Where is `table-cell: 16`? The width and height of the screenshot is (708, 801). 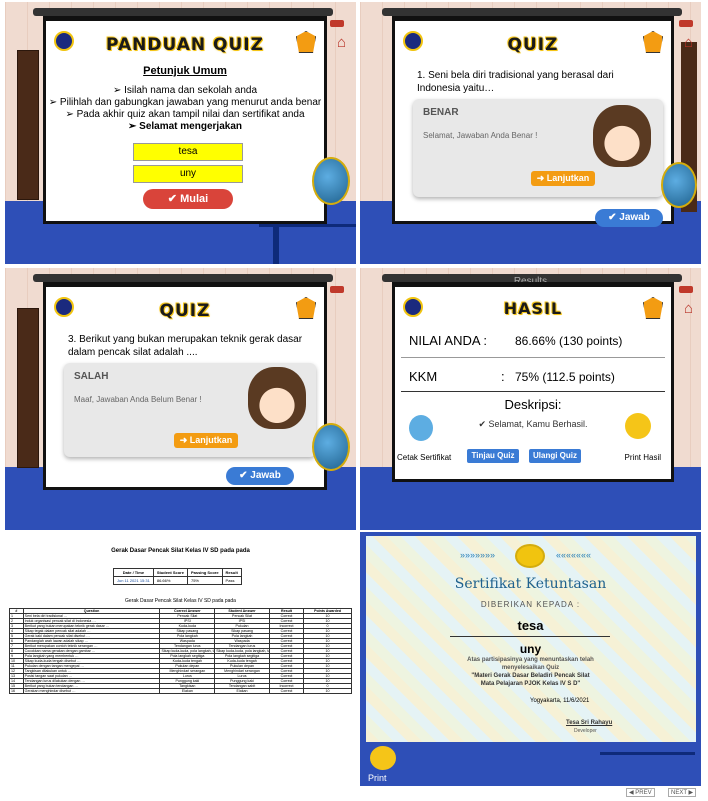 table-cell: 16 is located at coordinates (16, 691).